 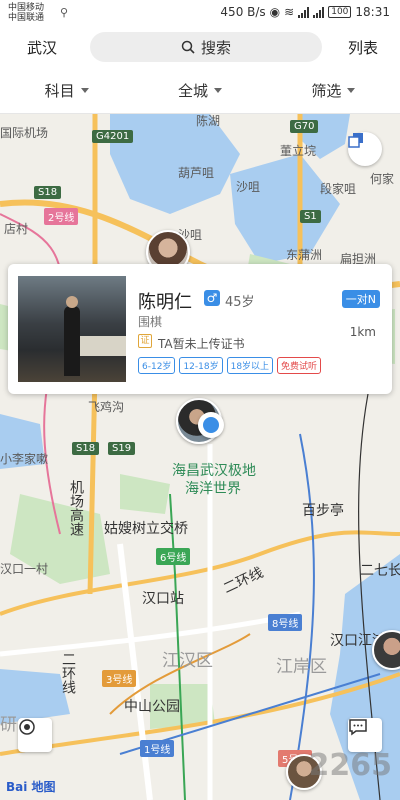 What do you see at coordinates (61, 216) in the screenshot?
I see `metro-tag-line2: 2号线` at bounding box center [61, 216].